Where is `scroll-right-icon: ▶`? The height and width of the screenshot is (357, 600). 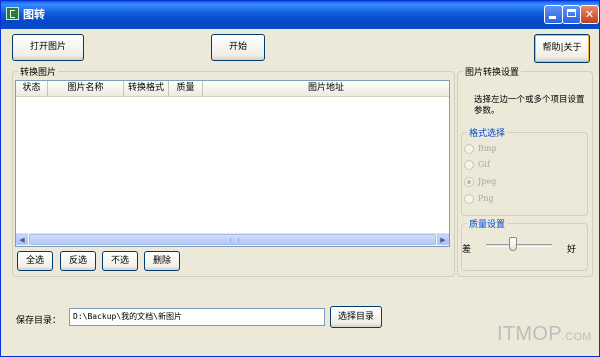
scroll-right-icon: ▶ is located at coordinates (443, 239).